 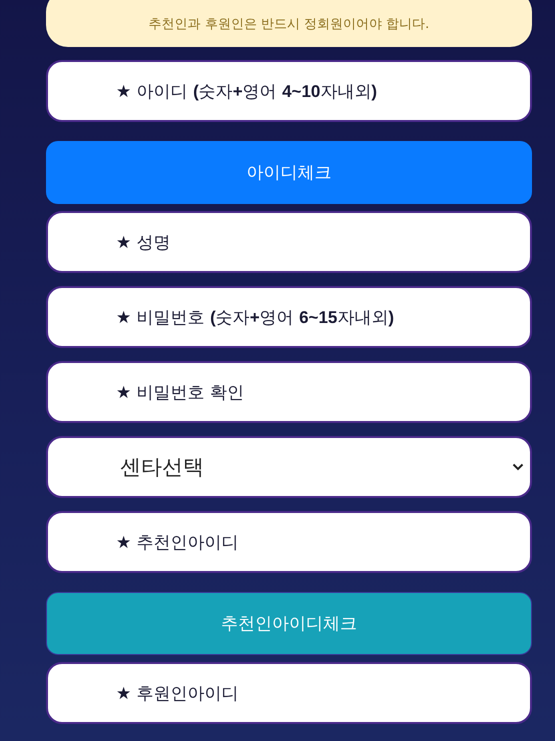 I want to click on notice-banner: 추천인과 후원인은 반드시 정회원이어야 합니다., so click(x=289, y=23).